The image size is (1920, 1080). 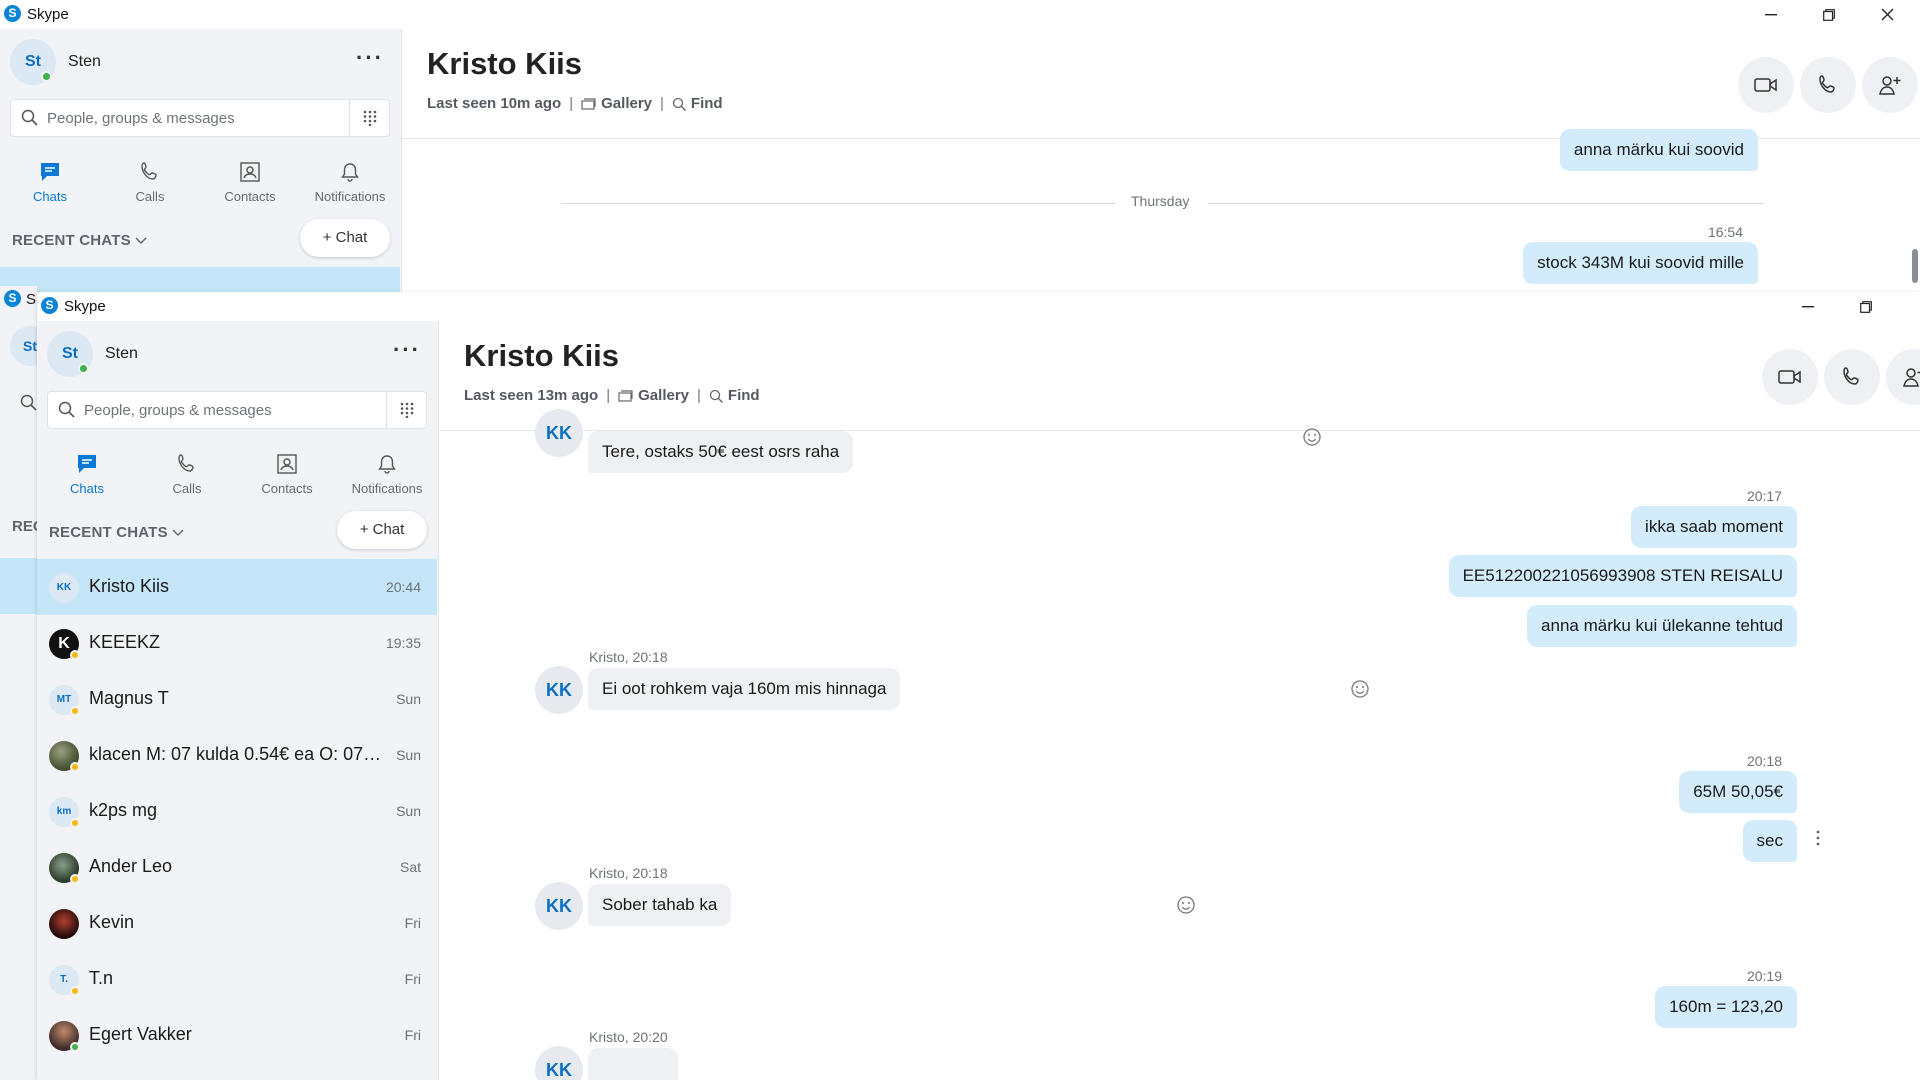 I want to click on restore-icon, so click(x=1866, y=306).